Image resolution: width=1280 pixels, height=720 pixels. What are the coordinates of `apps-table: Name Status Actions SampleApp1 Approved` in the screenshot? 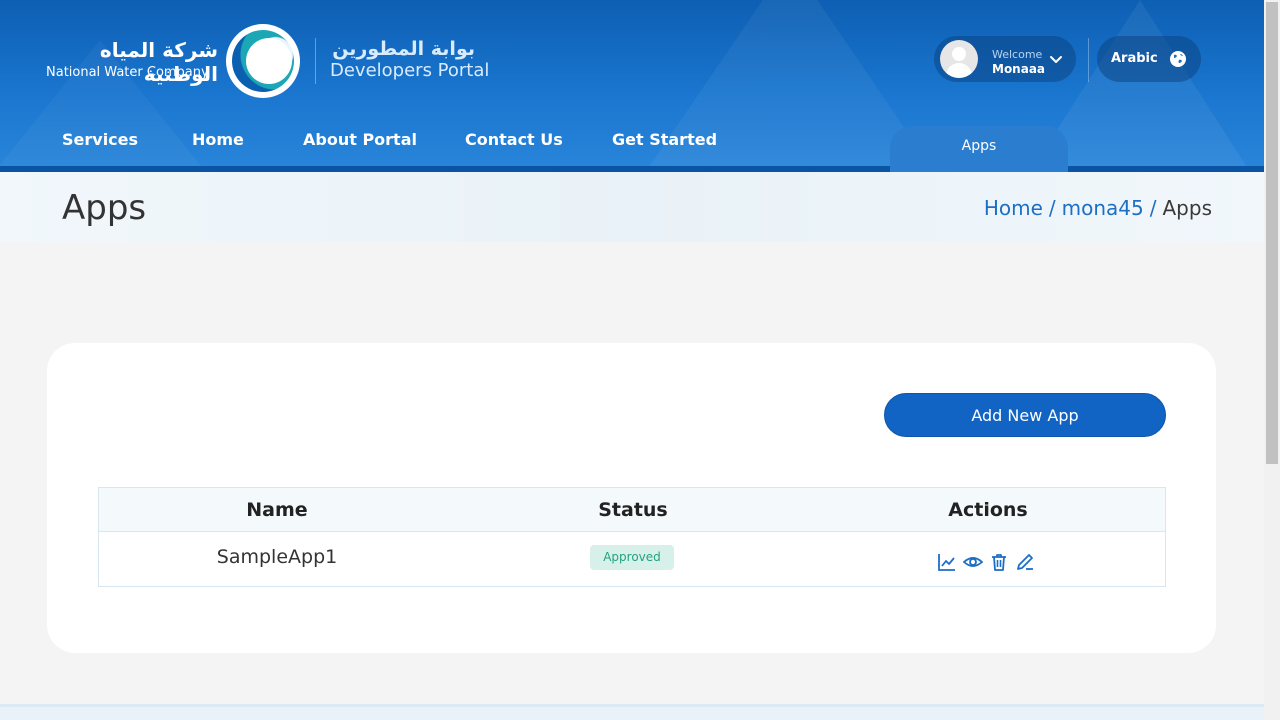 It's located at (632, 537).